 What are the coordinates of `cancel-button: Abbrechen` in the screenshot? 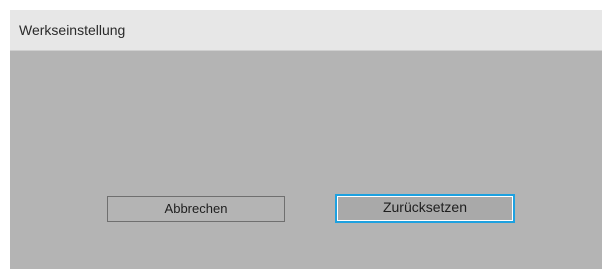 It's located at (196, 209).